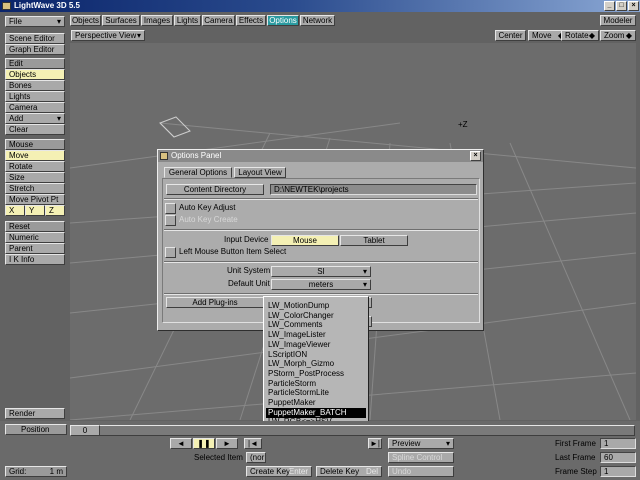 The width and height of the screenshot is (640, 480). Describe the element at coordinates (35, 107) in the screenshot. I see `edit-camera-button: Camera` at that location.